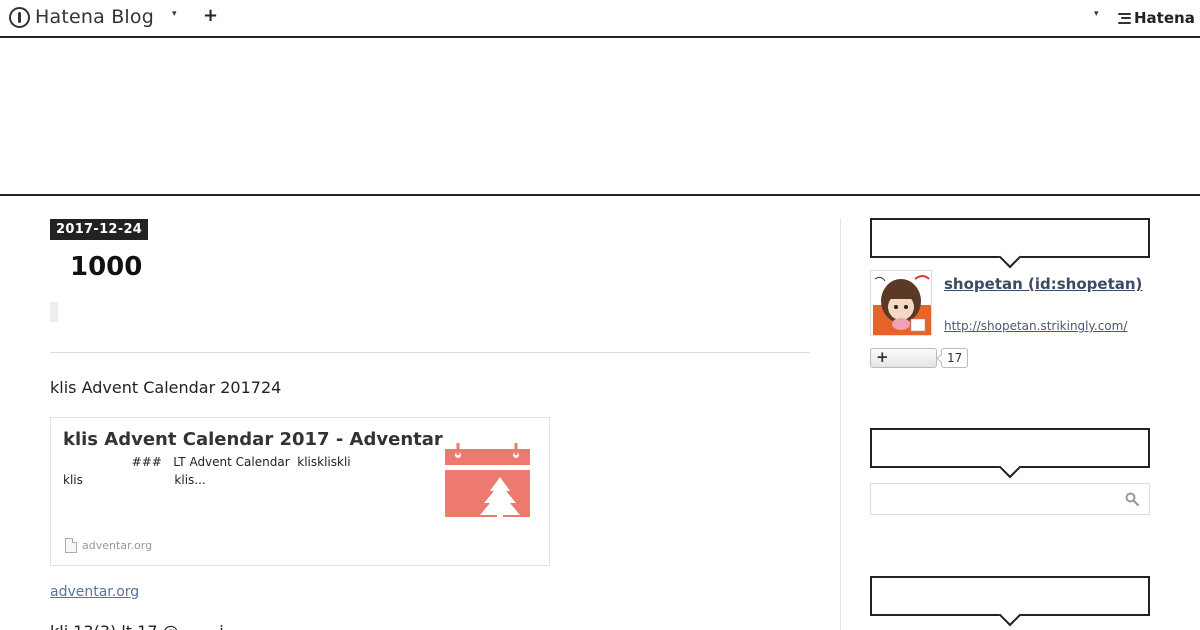 The image size is (1200, 630). Describe the element at coordinates (99, 229) in the screenshot. I see `entry-date-badge: 2017-12-24` at that location.